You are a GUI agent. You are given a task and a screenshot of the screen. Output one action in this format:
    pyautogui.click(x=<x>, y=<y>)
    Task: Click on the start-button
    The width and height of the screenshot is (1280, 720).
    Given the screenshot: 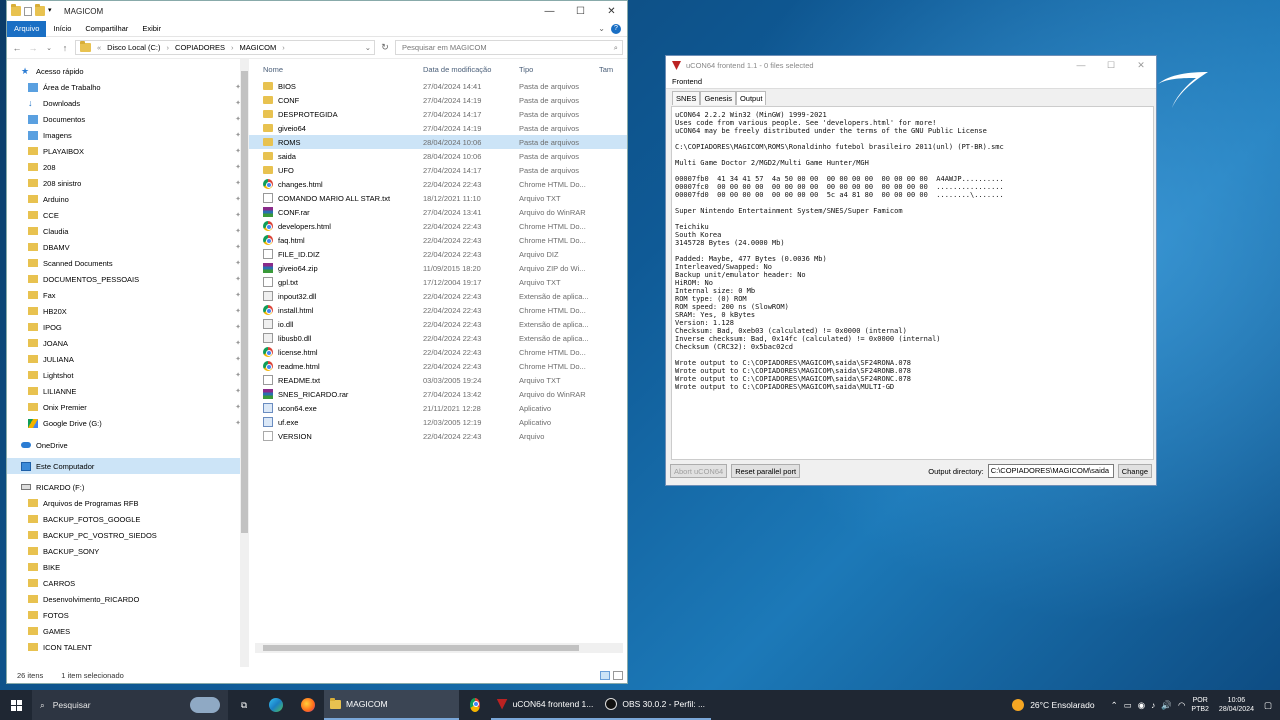 What is the action you would take?
    pyautogui.click(x=16, y=705)
    